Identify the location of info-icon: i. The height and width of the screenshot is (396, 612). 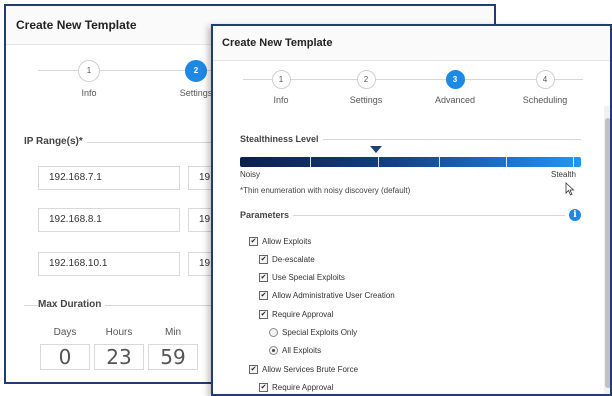
(575, 215).